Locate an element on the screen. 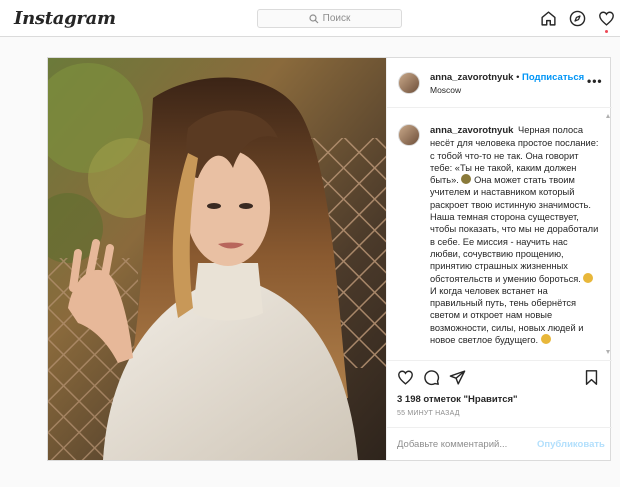 The height and width of the screenshot is (487, 620). search-box: Поиск is located at coordinates (329, 18).